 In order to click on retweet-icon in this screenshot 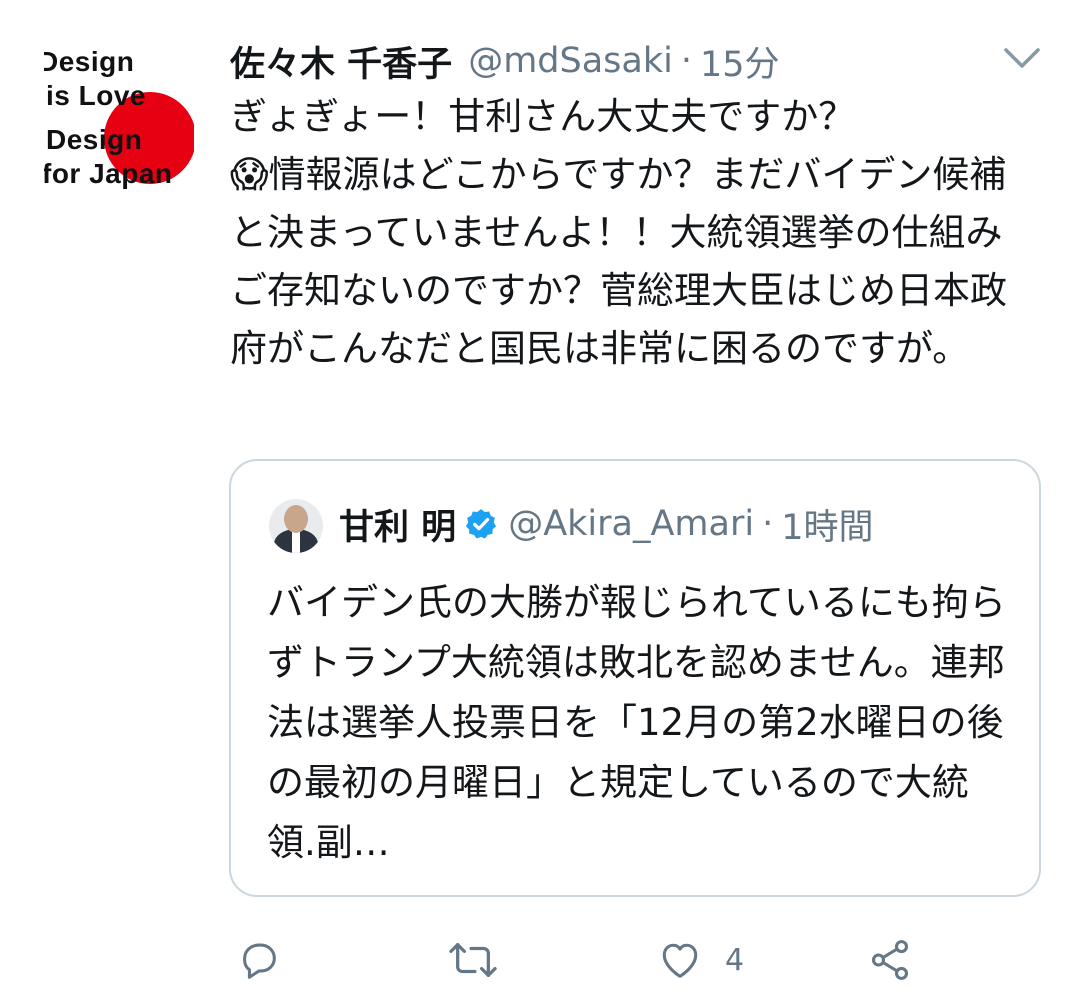, I will do `click(473, 960)`.